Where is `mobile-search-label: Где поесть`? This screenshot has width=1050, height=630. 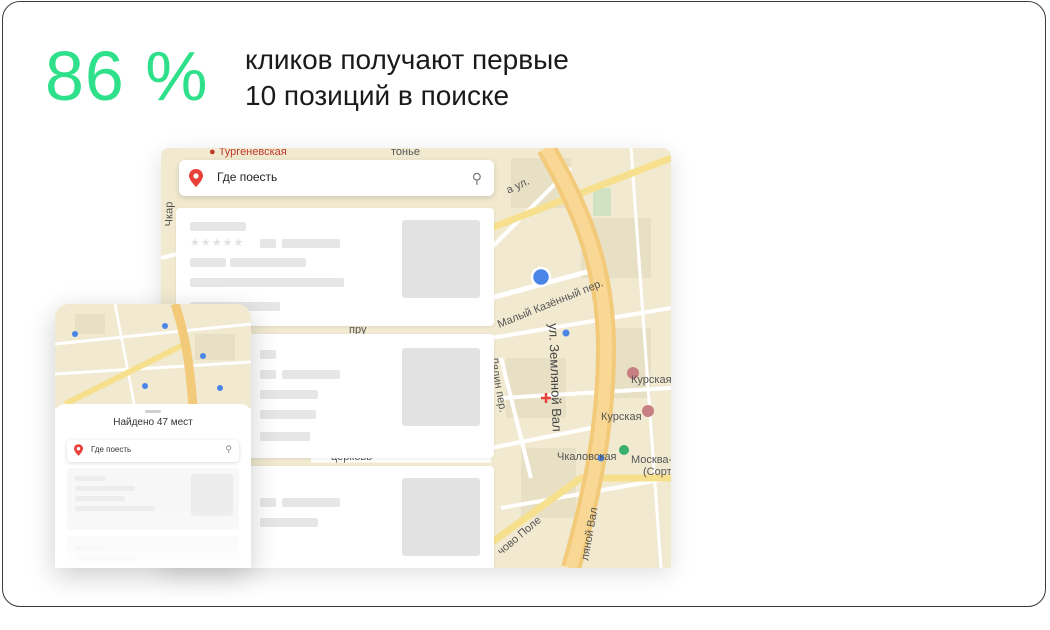 mobile-search-label: Где поесть is located at coordinates (111, 449).